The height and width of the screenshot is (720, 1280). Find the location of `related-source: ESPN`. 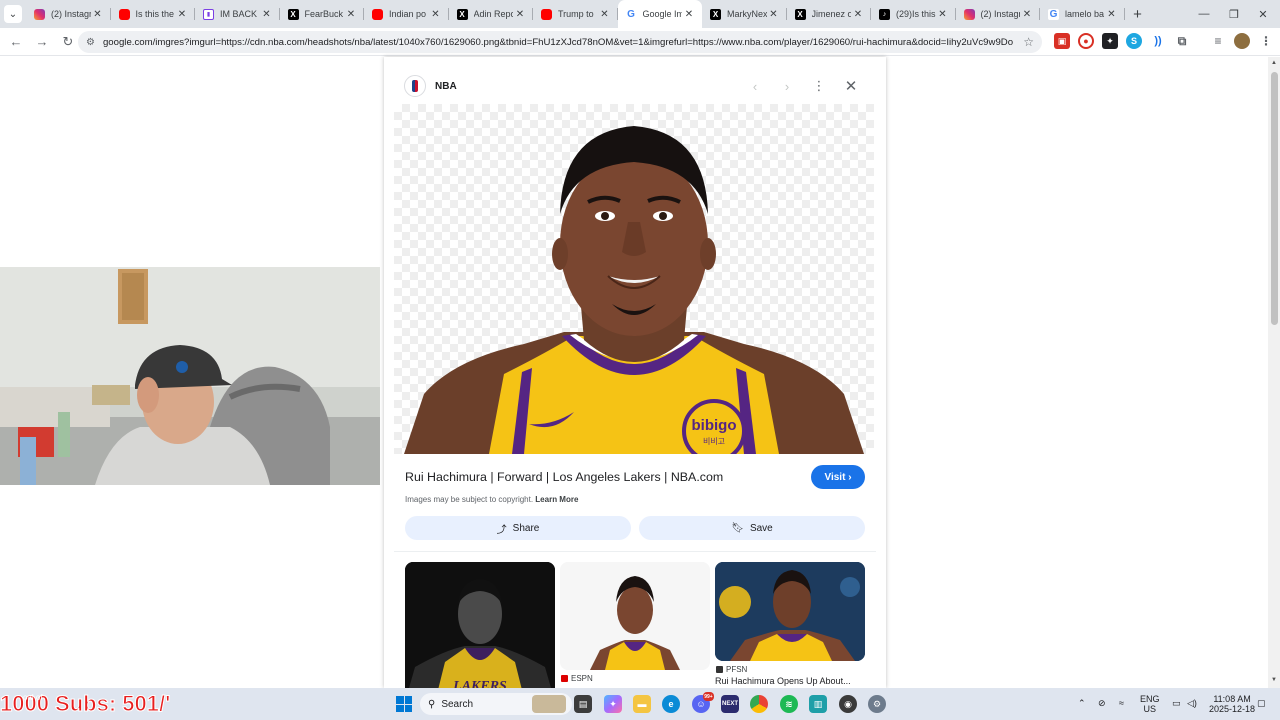

related-source: ESPN is located at coordinates (577, 678).